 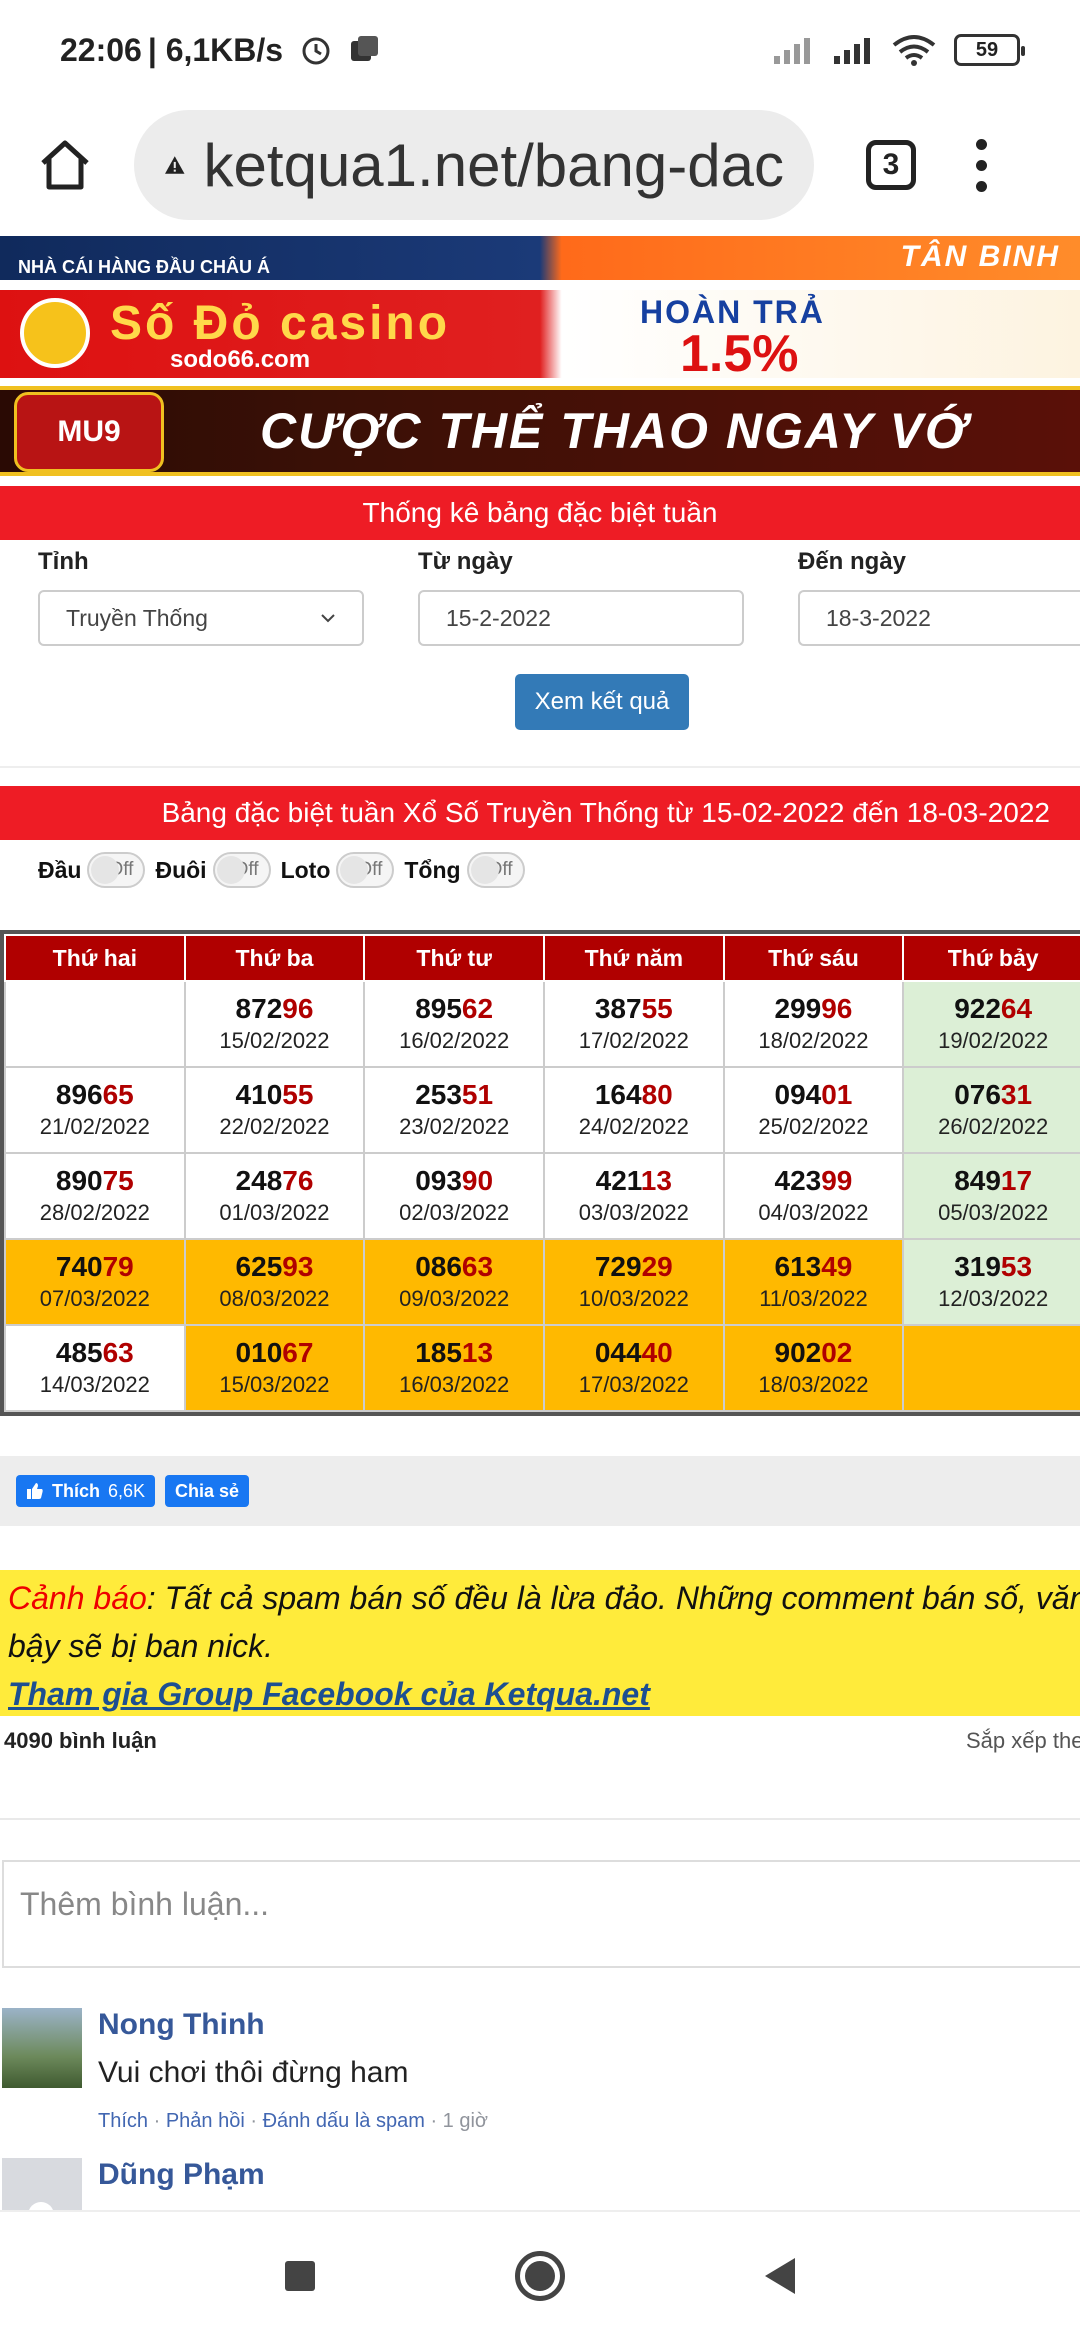 What do you see at coordinates (118, 1094) in the screenshot?
I see `number-tail: 65` at bounding box center [118, 1094].